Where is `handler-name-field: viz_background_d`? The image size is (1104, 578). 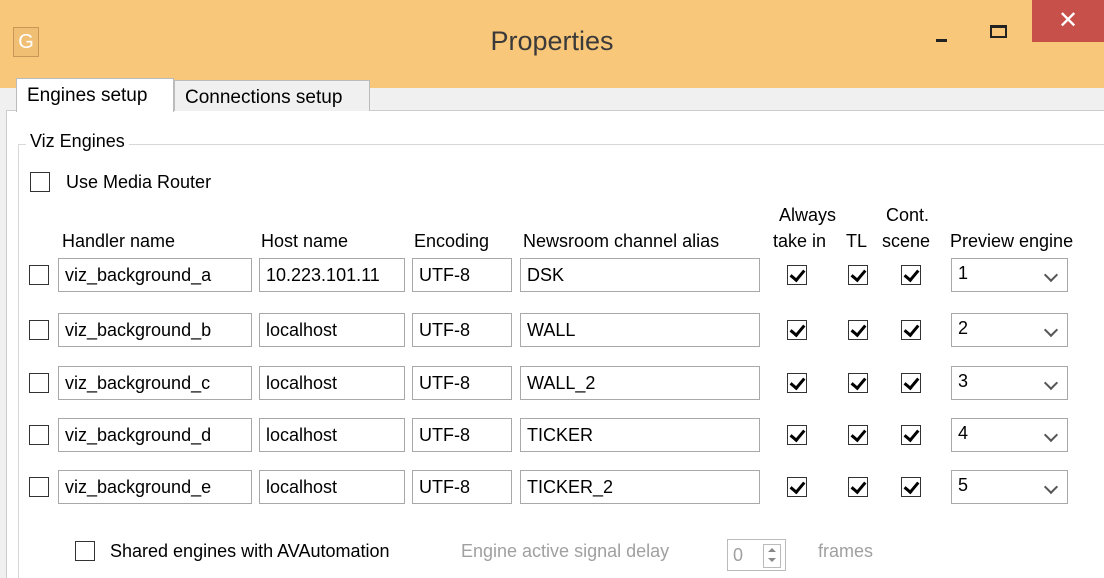
handler-name-field: viz_background_d is located at coordinates (155, 435).